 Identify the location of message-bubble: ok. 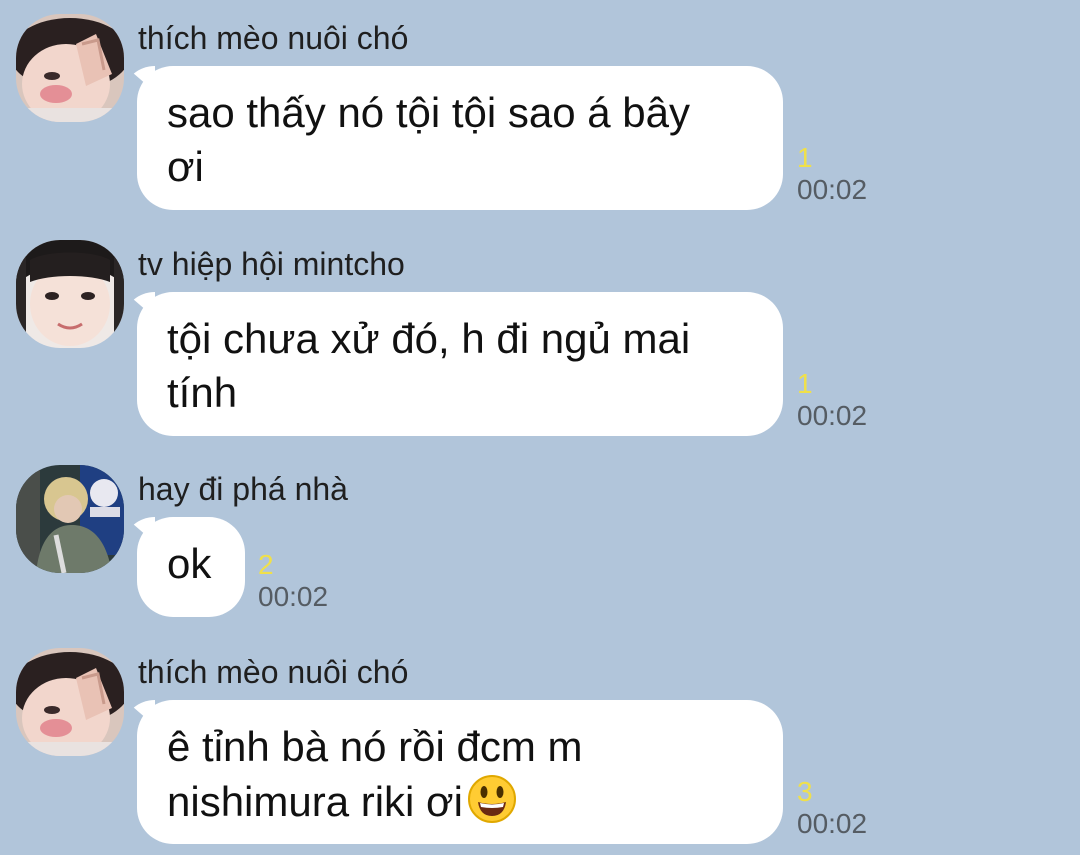
(191, 567).